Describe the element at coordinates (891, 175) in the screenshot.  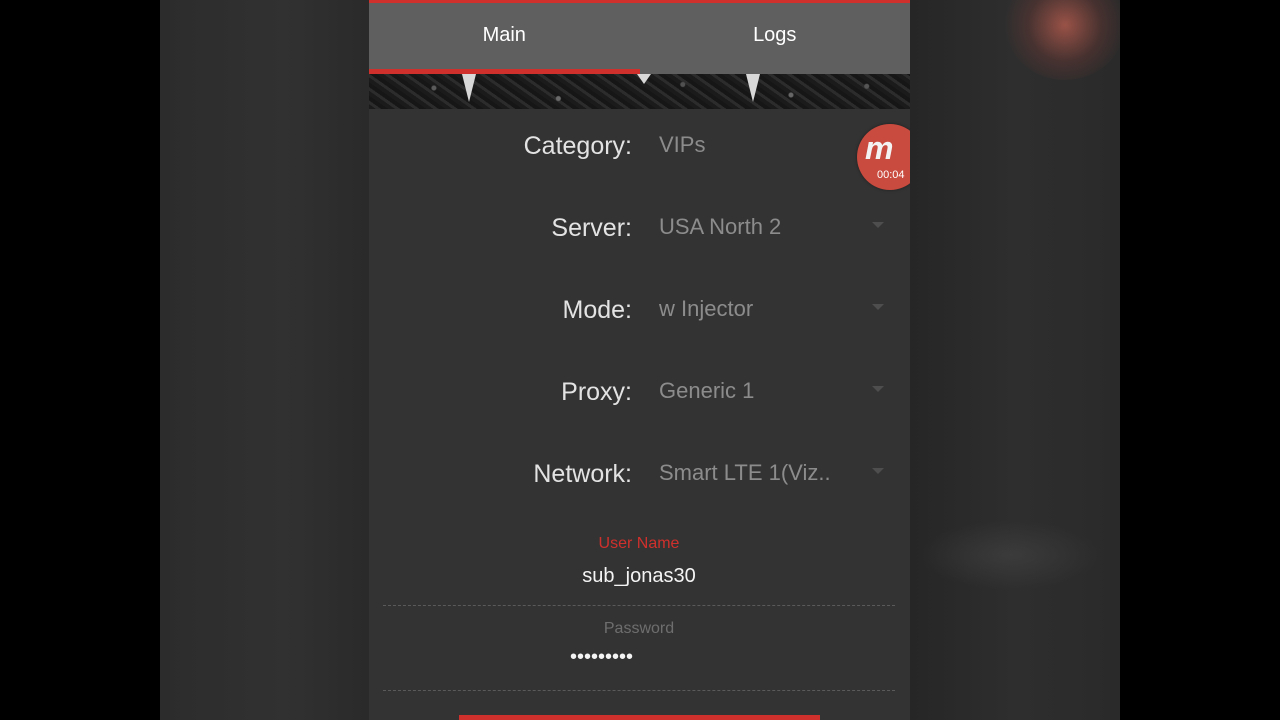
I see `recorder-timer: 00:04` at that location.